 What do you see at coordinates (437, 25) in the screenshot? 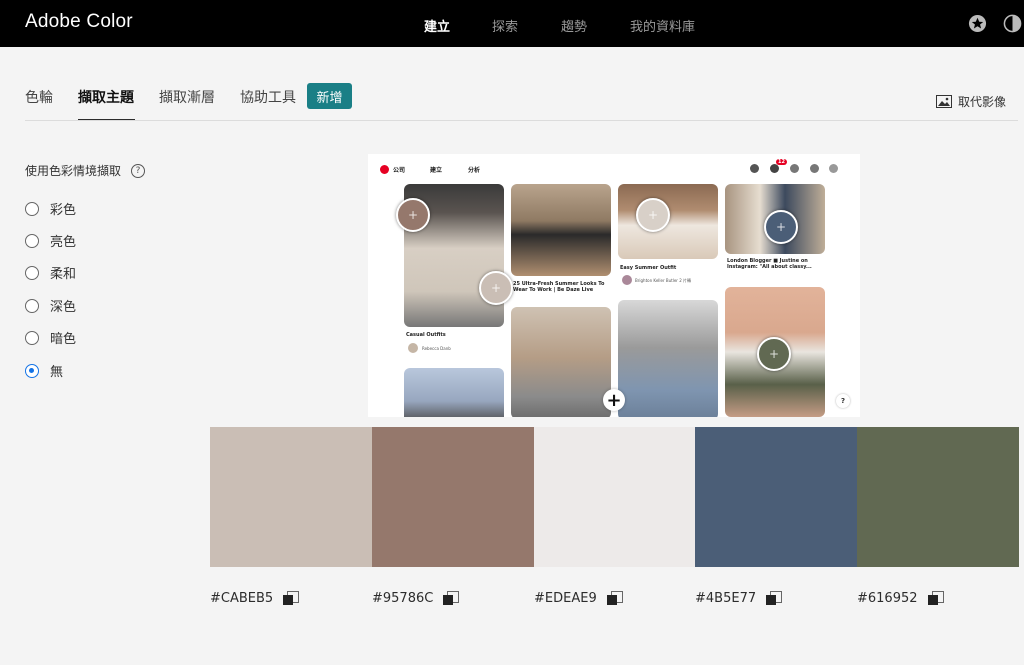
I see `nav-tab-create: 建立` at bounding box center [437, 25].